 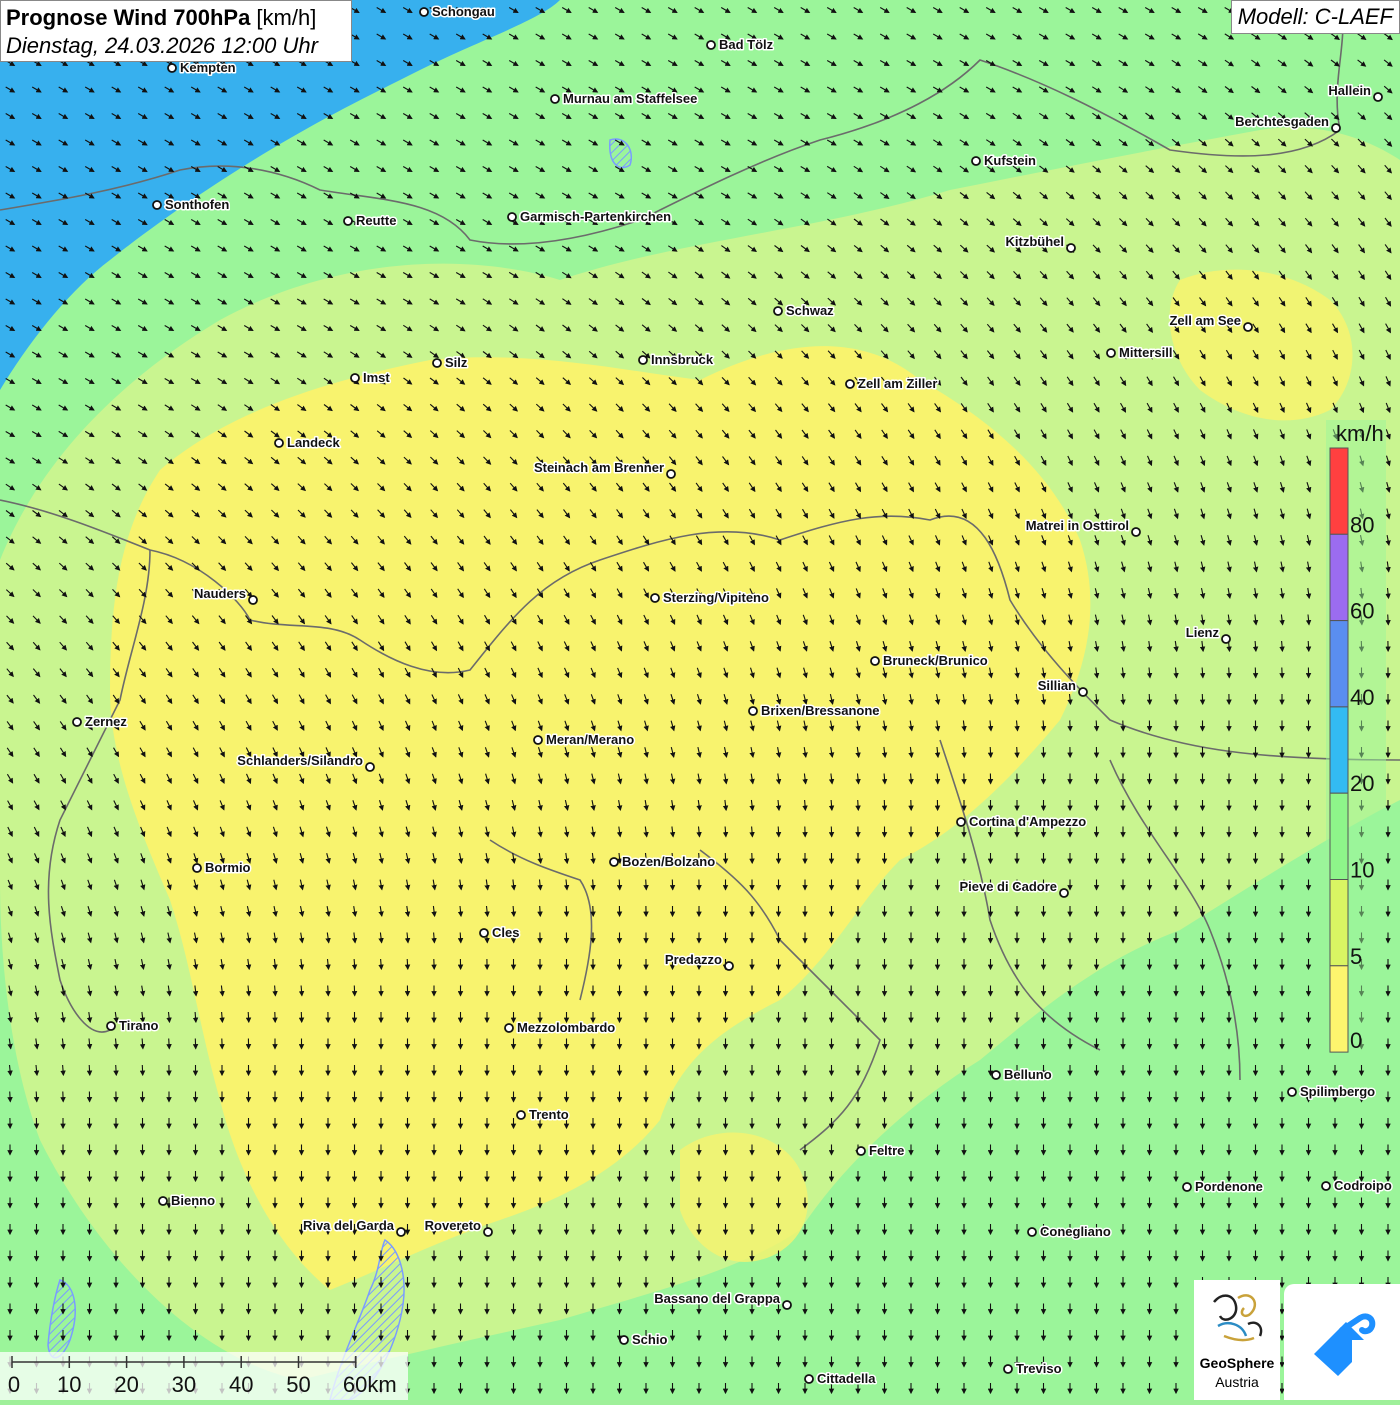 What do you see at coordinates (1282, 121) in the screenshot?
I see `city-label: Berchtesgaden` at bounding box center [1282, 121].